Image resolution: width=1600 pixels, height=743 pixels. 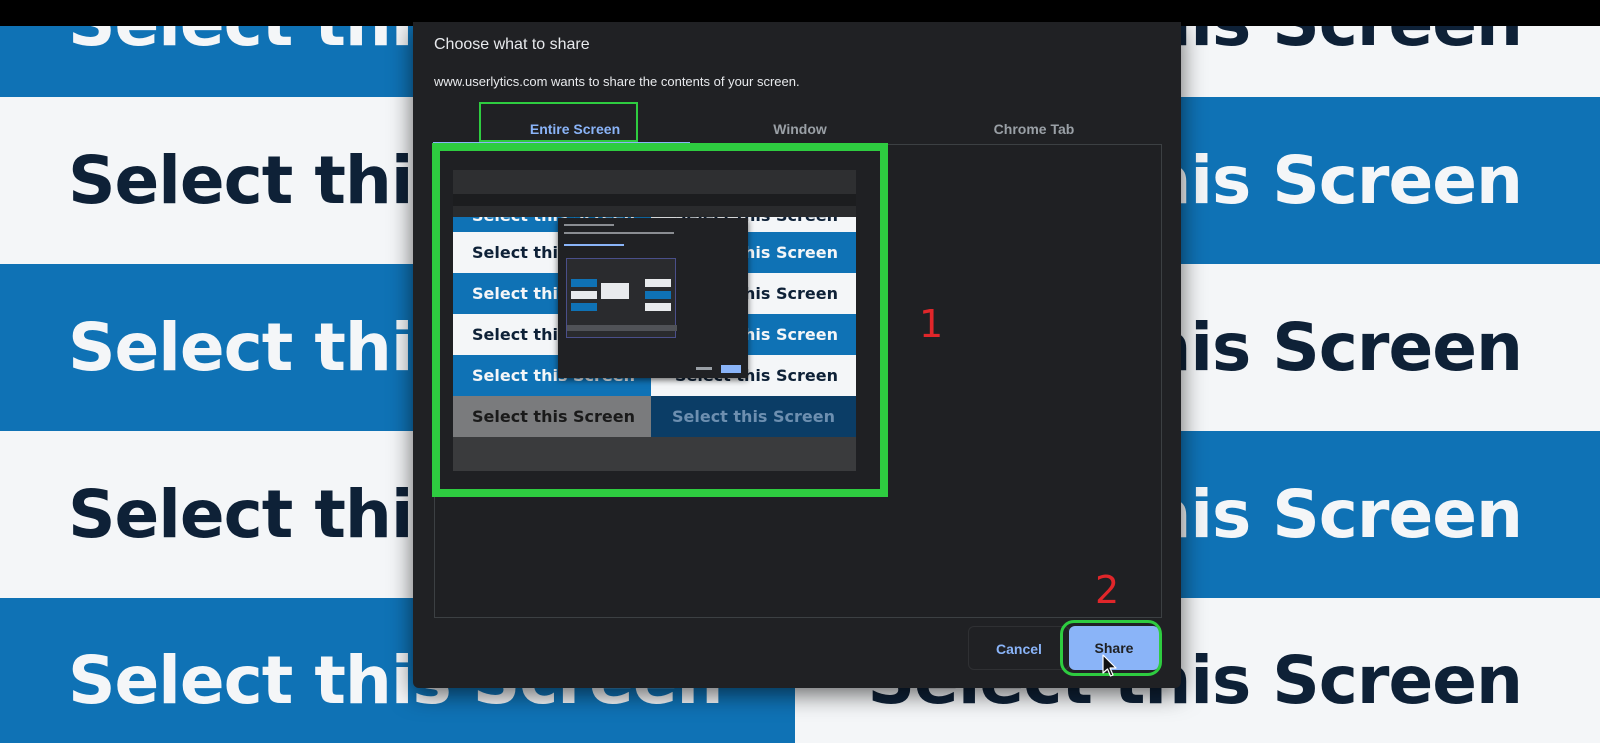 What do you see at coordinates (660, 320) in the screenshot?
I see `screen-thumbnail-highlight` at bounding box center [660, 320].